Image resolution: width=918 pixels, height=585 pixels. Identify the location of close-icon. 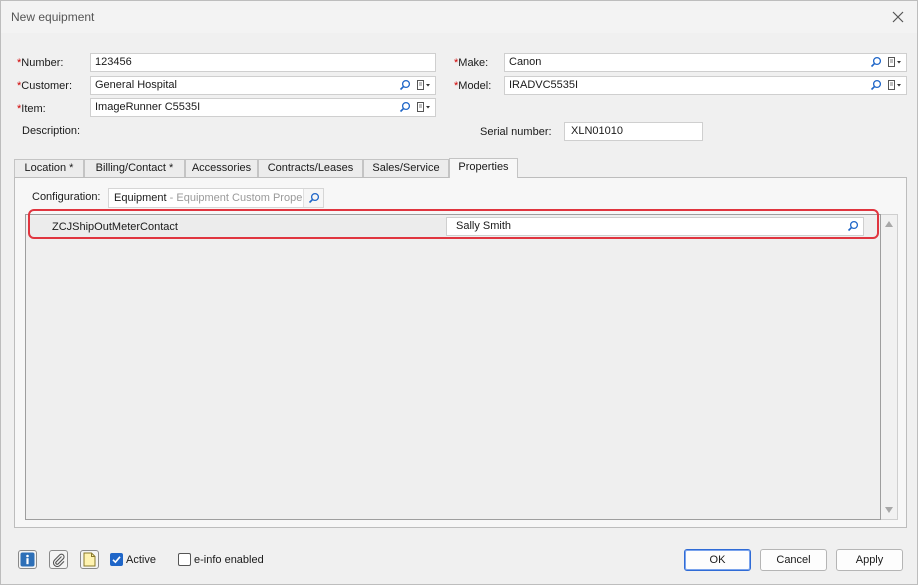
(898, 17).